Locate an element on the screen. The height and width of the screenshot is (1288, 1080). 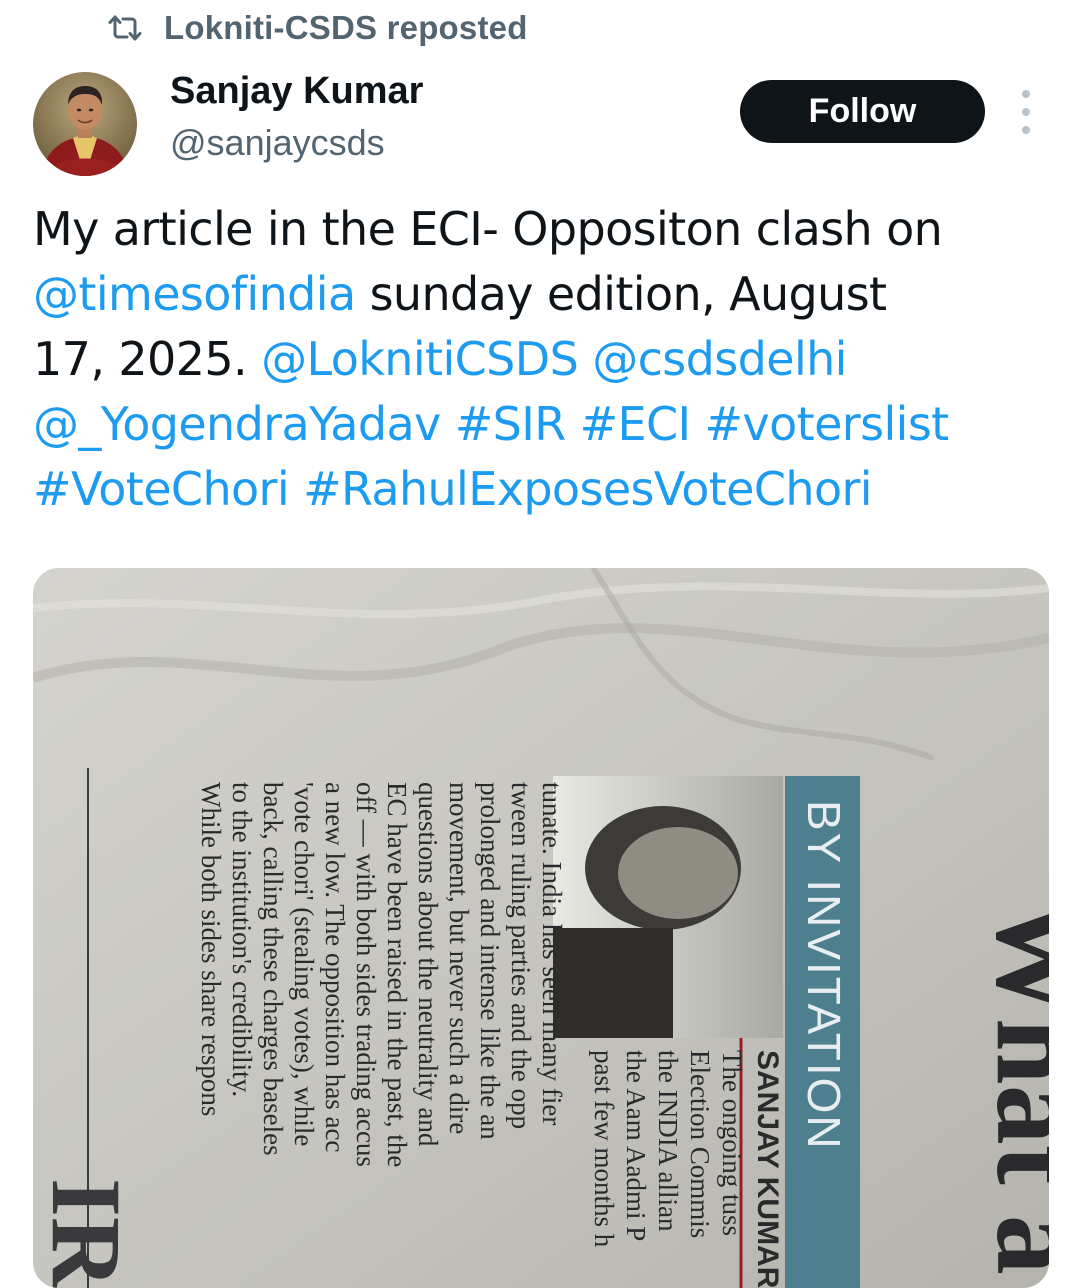
article-line: the Aam Aadmi P is located at coordinates (636, 1145).